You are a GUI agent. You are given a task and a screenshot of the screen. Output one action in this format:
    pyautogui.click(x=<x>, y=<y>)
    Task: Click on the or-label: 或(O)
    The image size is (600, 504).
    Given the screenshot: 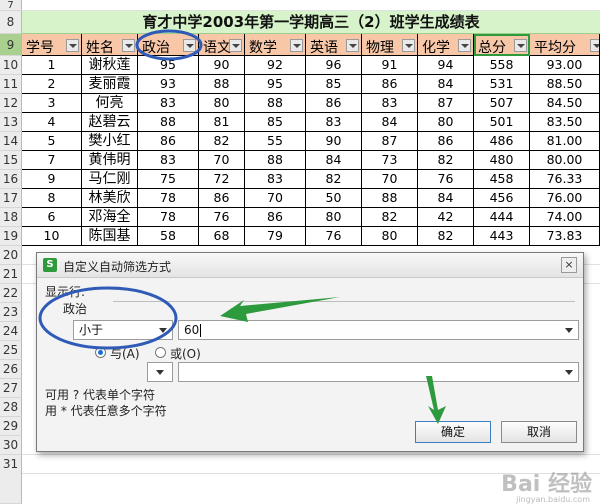 What is the action you would take?
    pyautogui.click(x=185, y=353)
    